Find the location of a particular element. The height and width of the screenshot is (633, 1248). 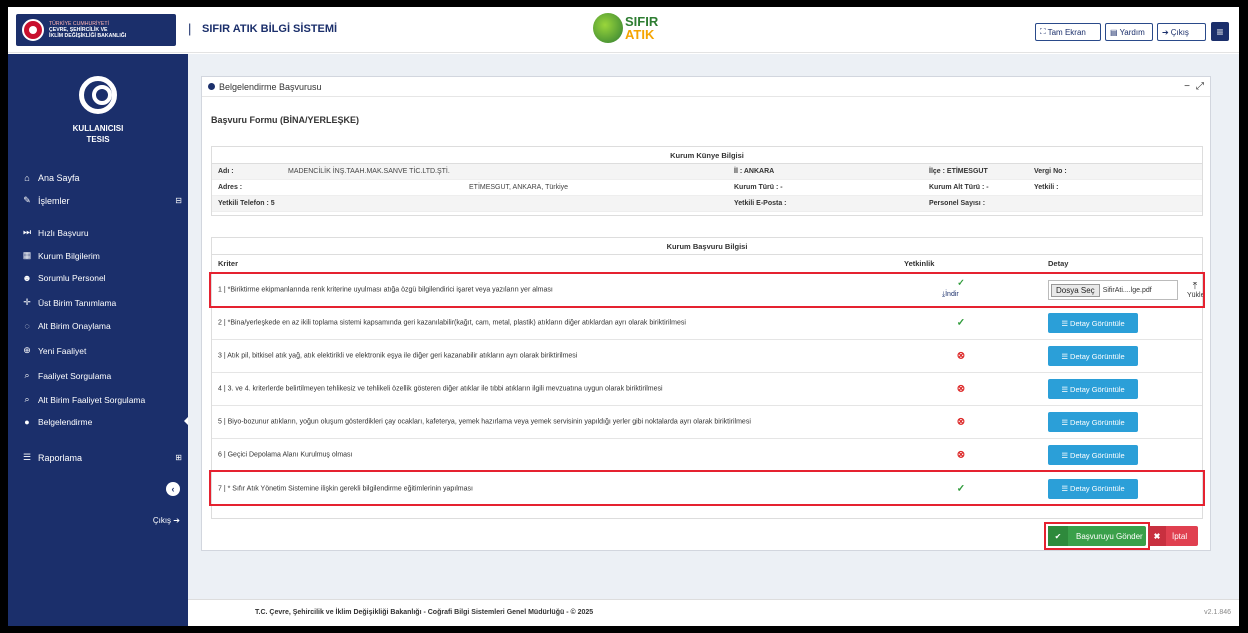

fullscreen-button: ⛶ Tam Ekran is located at coordinates (1068, 32).